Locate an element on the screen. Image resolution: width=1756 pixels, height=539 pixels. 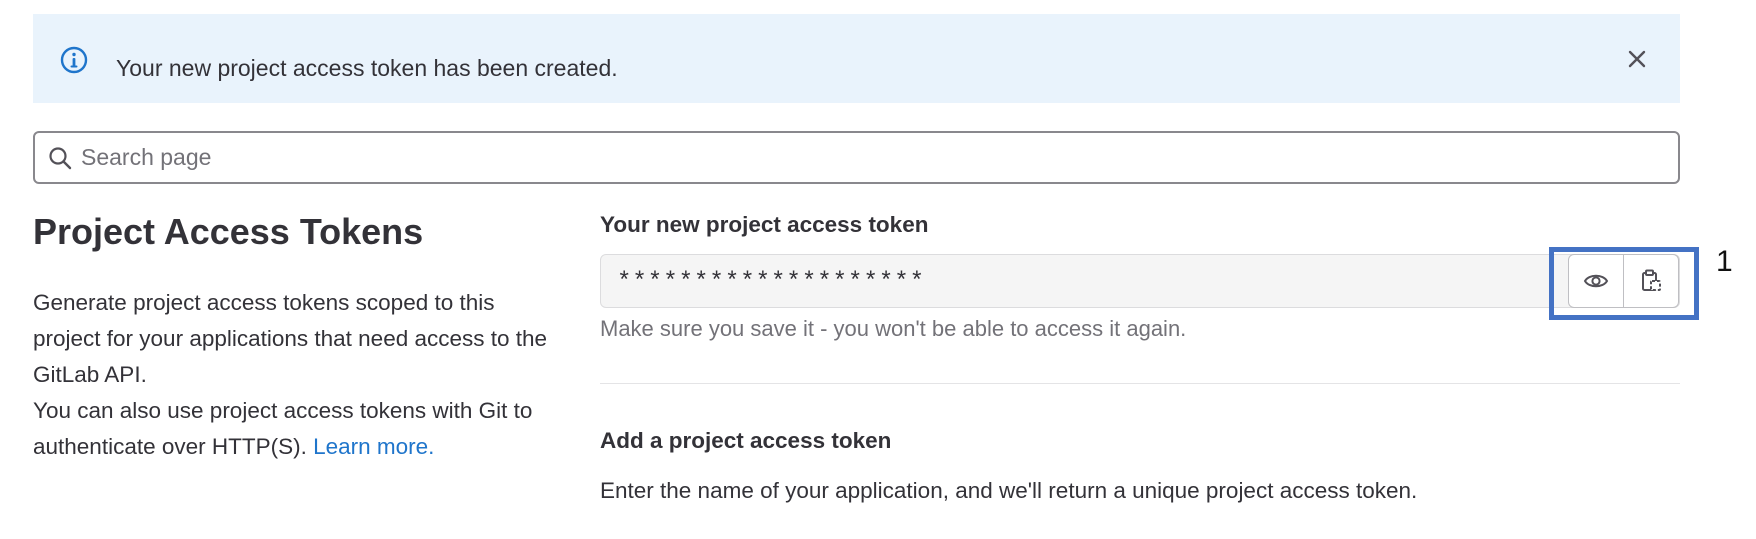
token-value: ******************** is located at coordinates (771, 282).